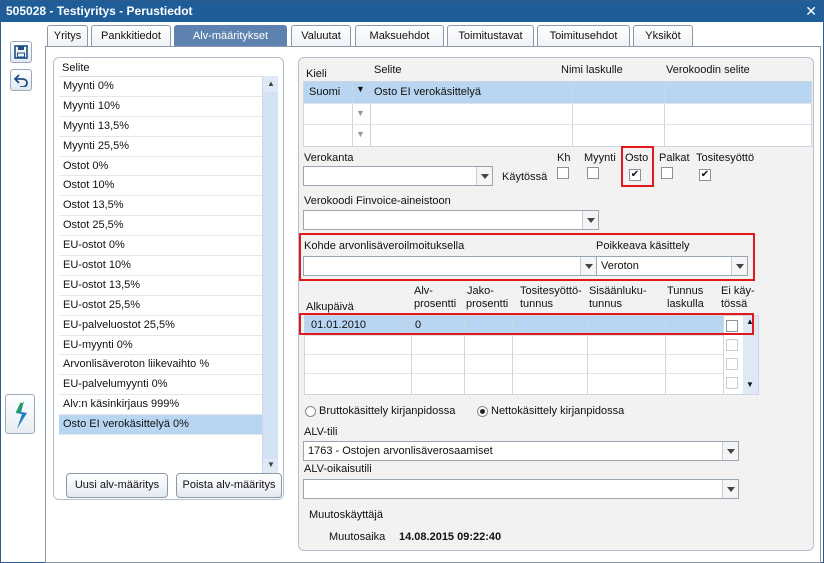  What do you see at coordinates (606, 304) in the screenshot?
I see `sisaanluku-header-2: tunnus` at bounding box center [606, 304].